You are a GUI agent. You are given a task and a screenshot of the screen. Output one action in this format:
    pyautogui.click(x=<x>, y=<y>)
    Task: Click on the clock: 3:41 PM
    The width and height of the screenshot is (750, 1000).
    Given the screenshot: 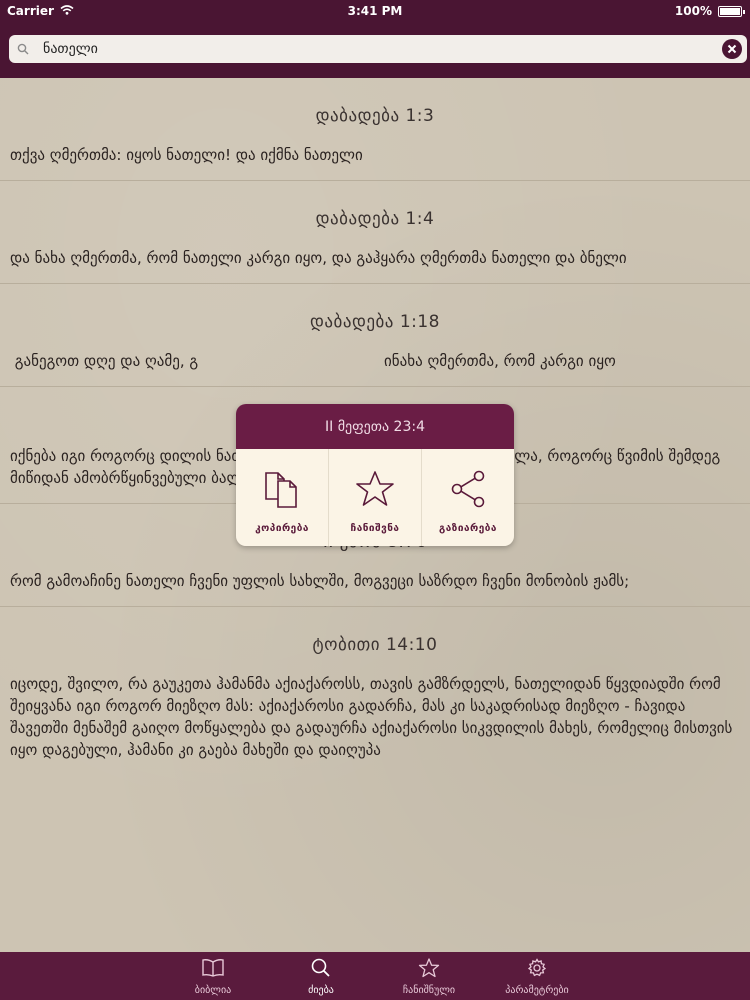 What is the action you would take?
    pyautogui.click(x=375, y=11)
    